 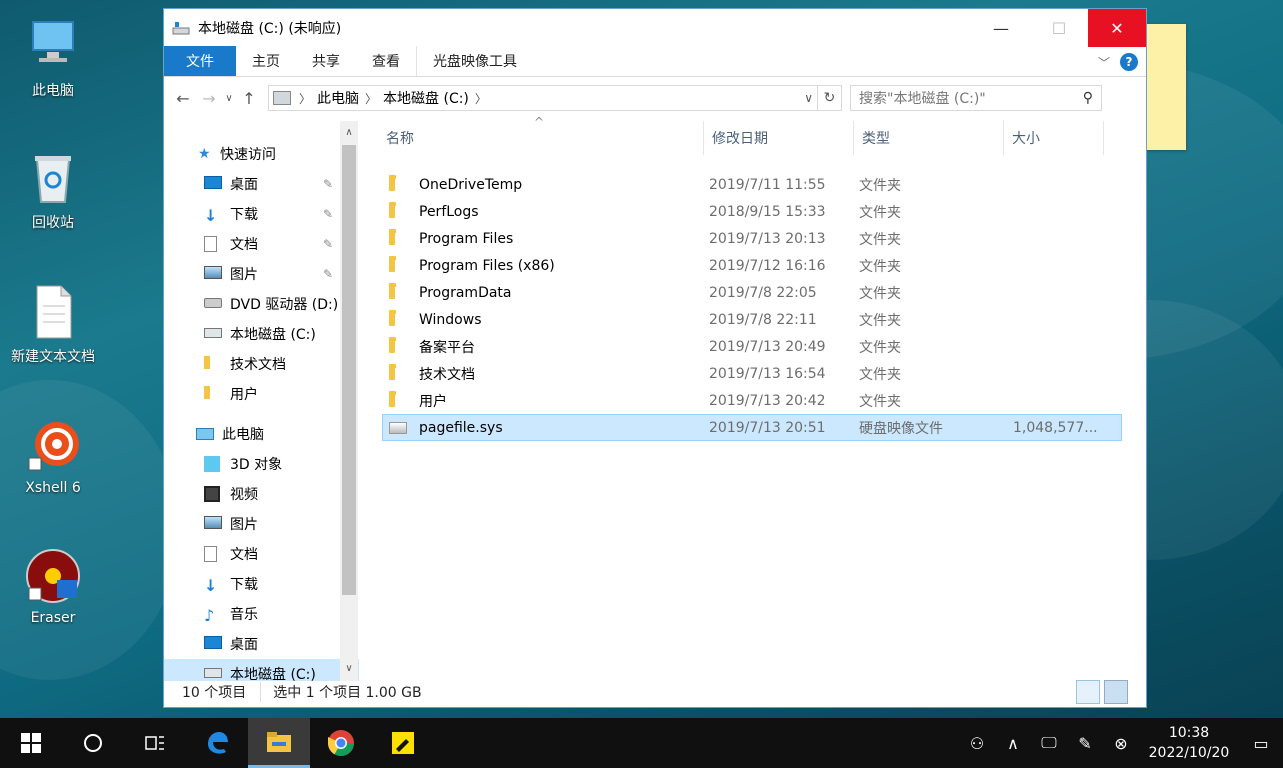 I want to click on expand-ribbon-icon: ﹀, so click(x=1104, y=62).